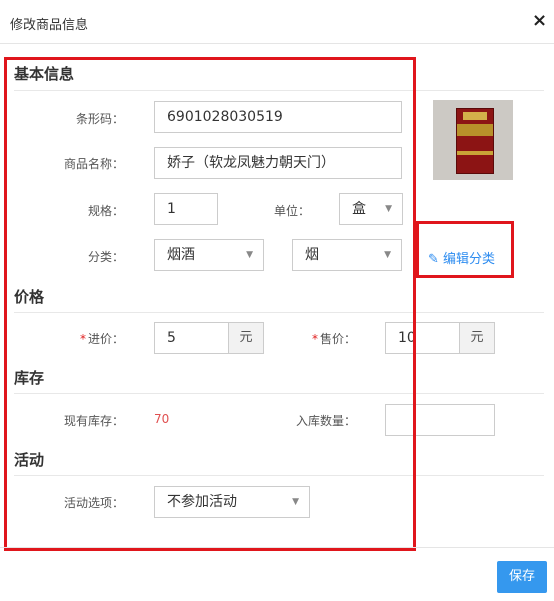 The image size is (554, 601). I want to click on purchase-price-input: 5, so click(191, 338).